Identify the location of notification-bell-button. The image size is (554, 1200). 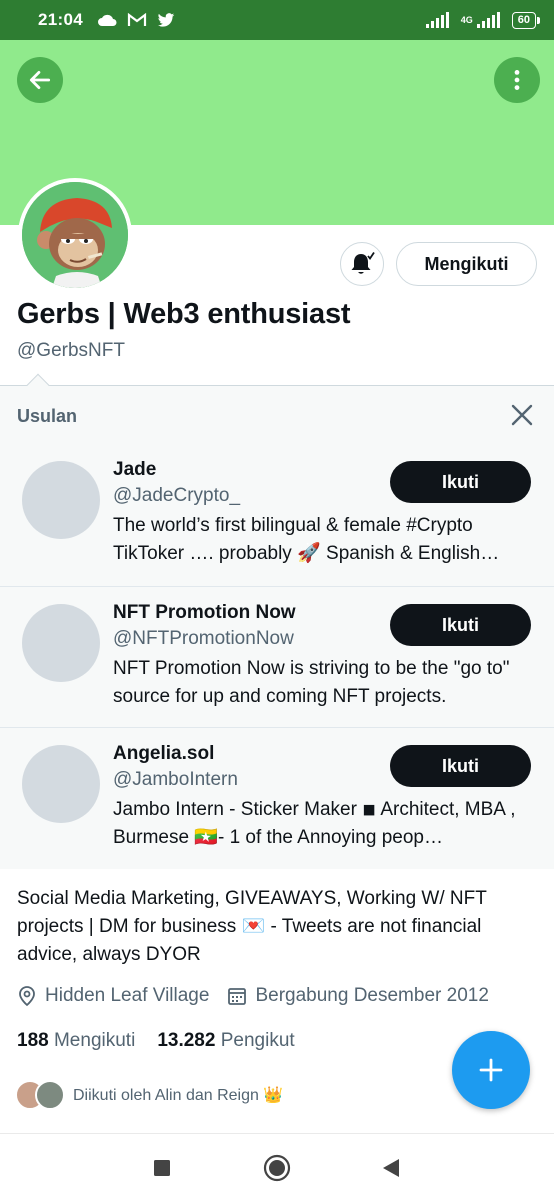
(362, 264).